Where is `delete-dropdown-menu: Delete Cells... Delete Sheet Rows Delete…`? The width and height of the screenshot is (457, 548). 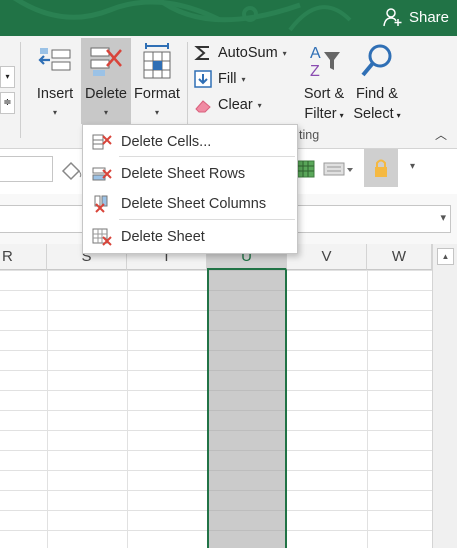
delete-dropdown-menu: Delete Cells... Delete Sheet Rows Delete… is located at coordinates (190, 189).